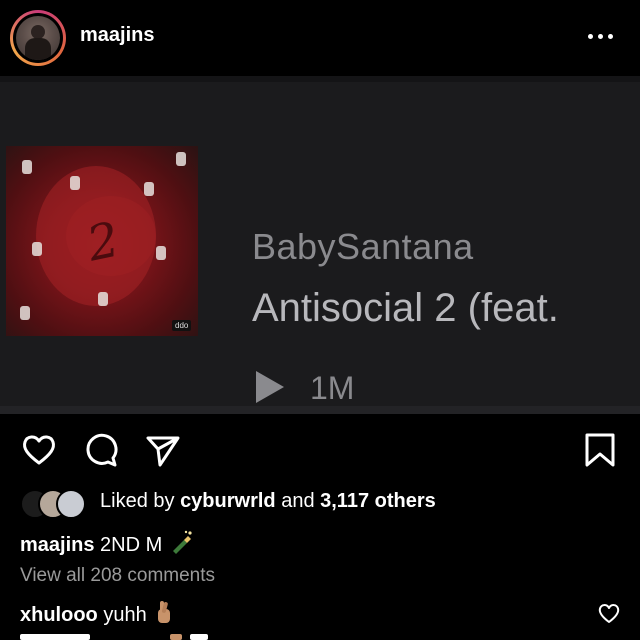 The width and height of the screenshot is (640, 640). Describe the element at coordinates (39, 450) in the screenshot. I see `heart-icon` at that location.